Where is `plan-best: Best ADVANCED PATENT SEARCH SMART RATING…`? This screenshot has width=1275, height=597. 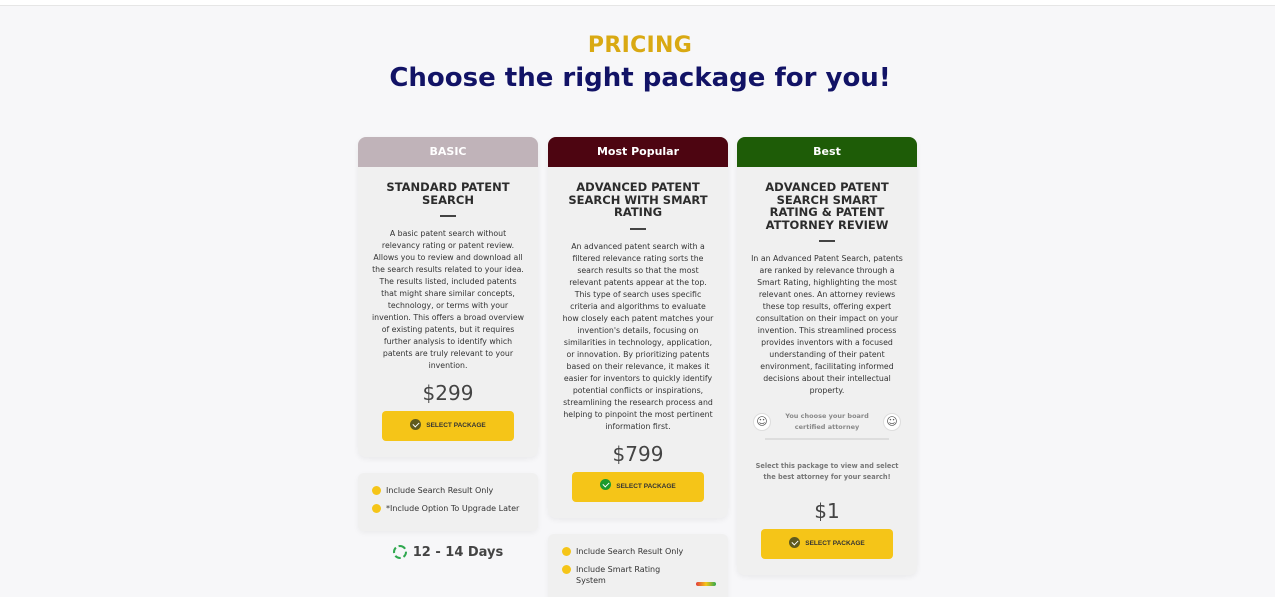
plan-best: Best ADVANCED PATENT SEARCH SMART RATING… is located at coordinates (827, 356).